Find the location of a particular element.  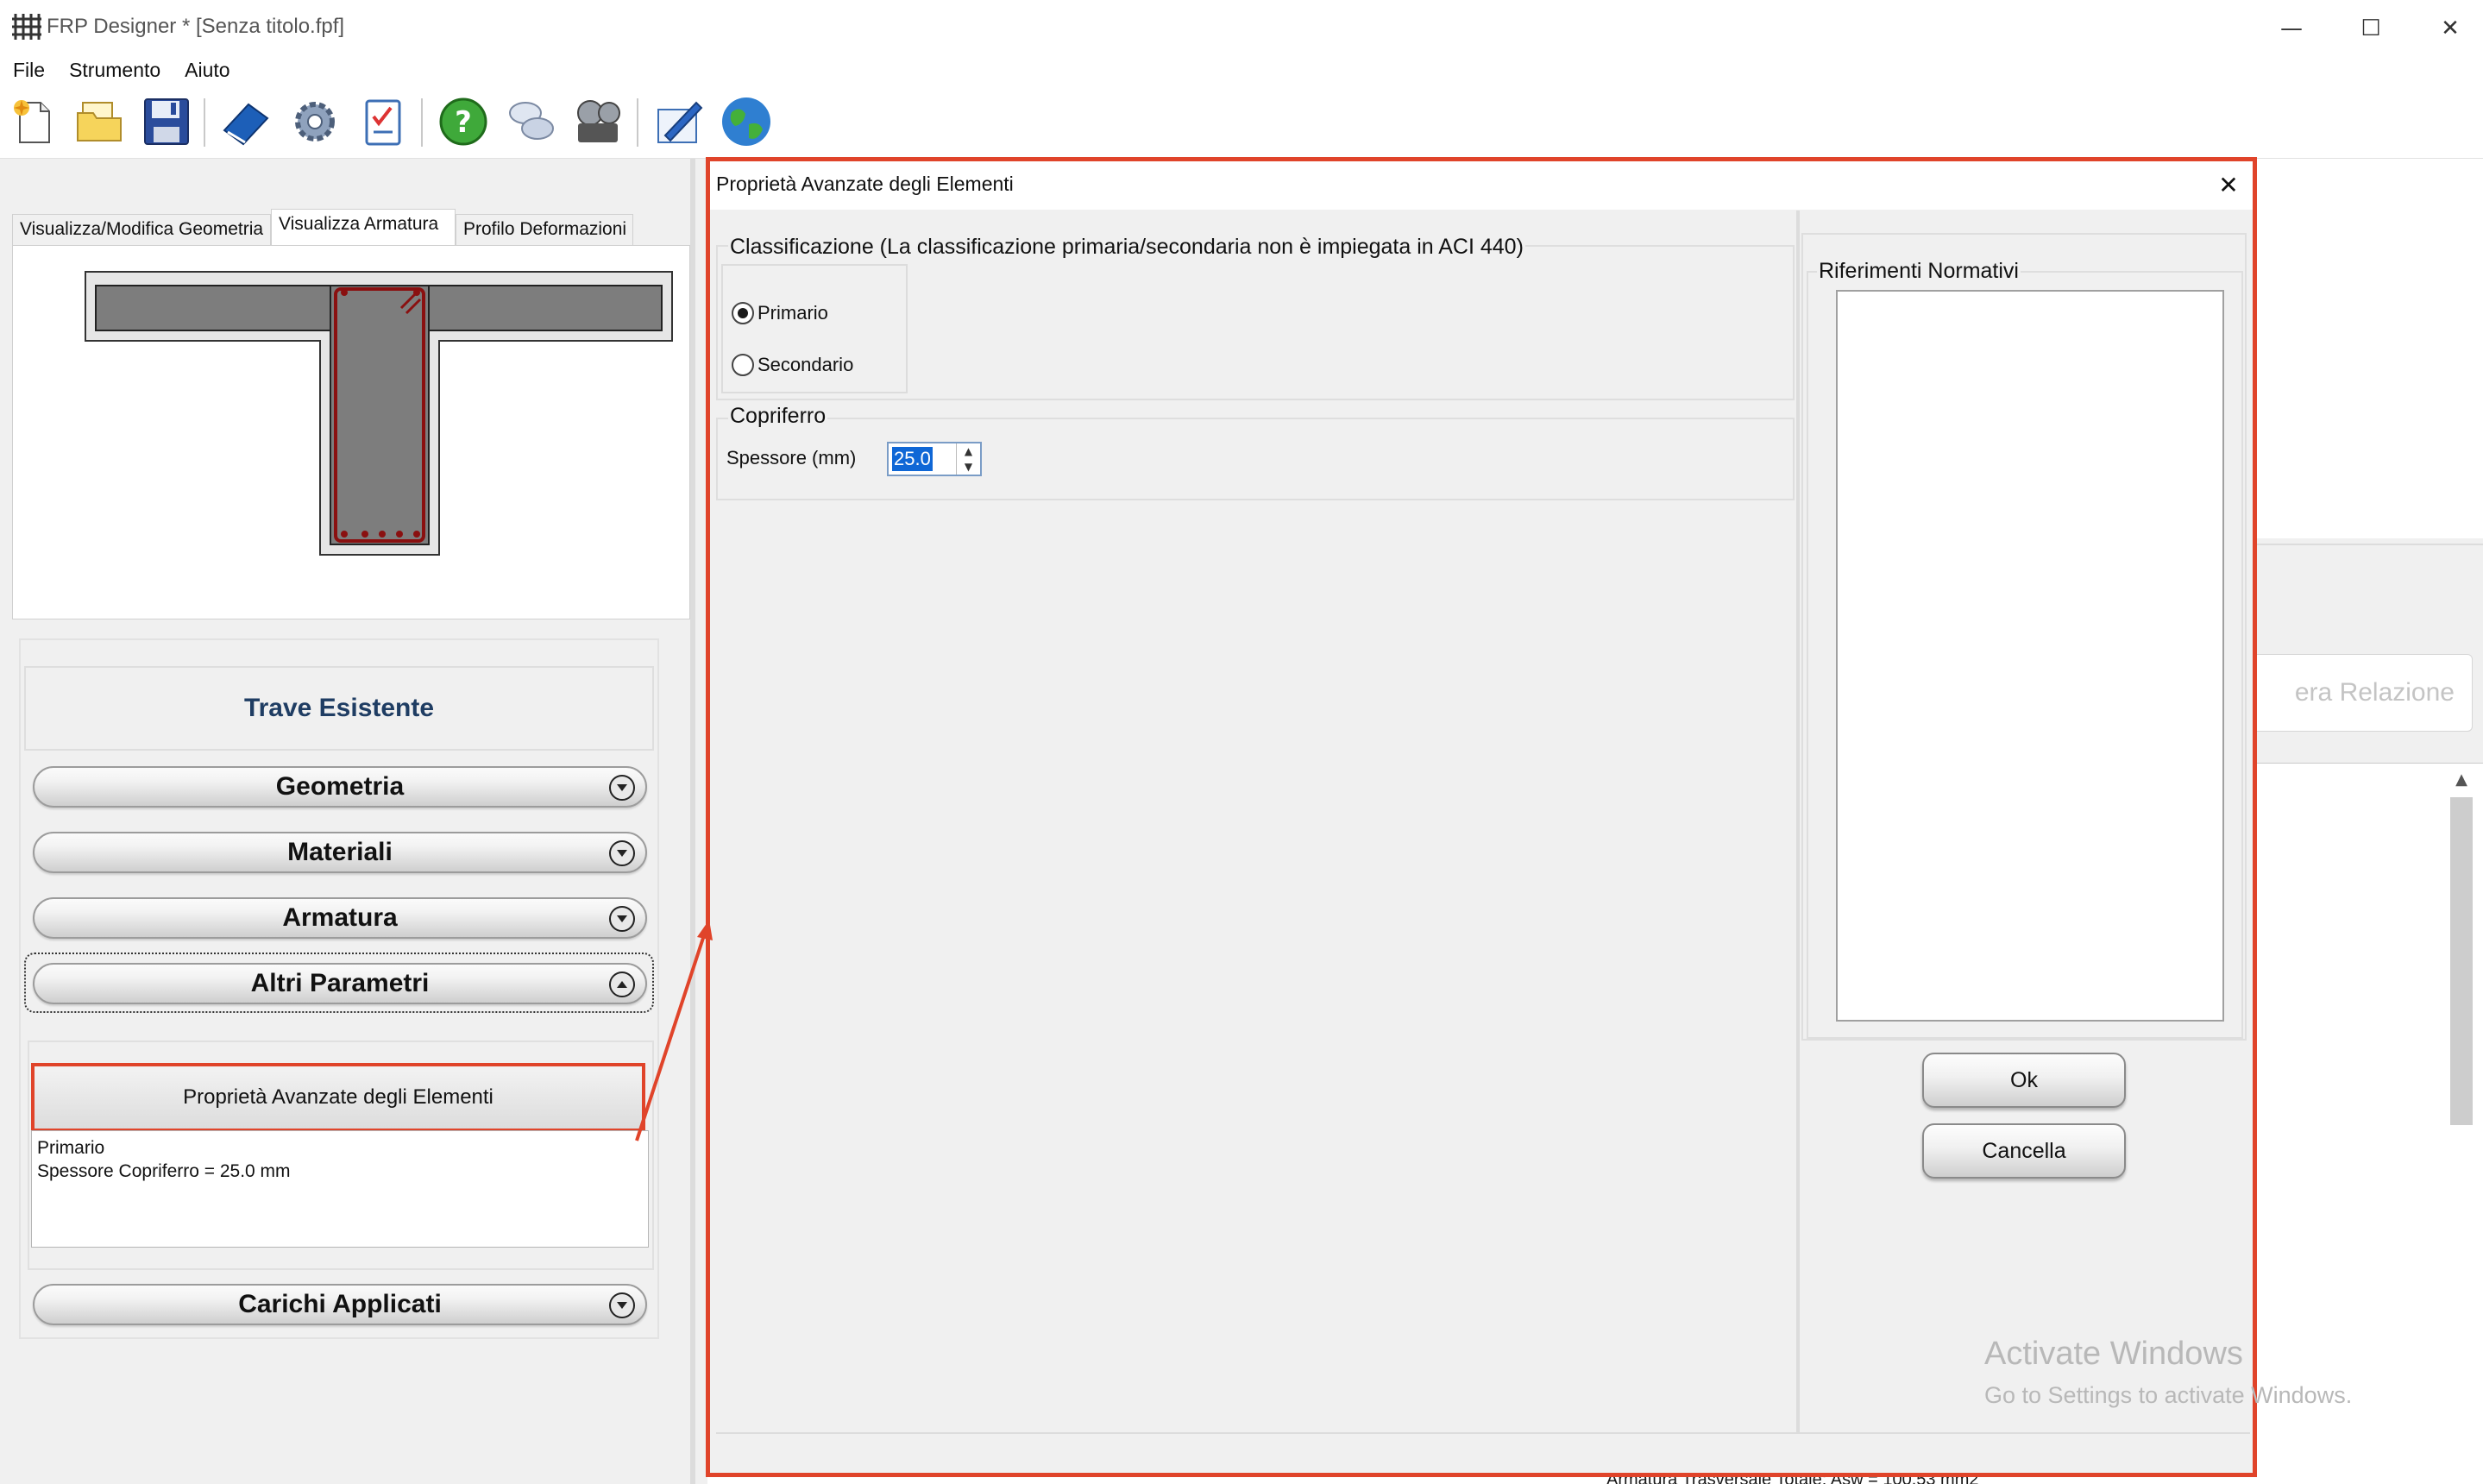

chat-bubbles-icon is located at coordinates (530, 121).